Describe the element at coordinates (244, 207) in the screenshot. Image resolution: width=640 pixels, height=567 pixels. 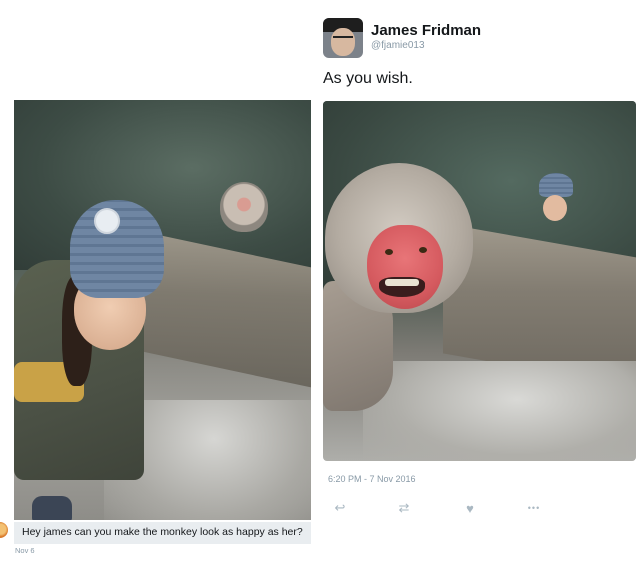
I see `monkey-in-background` at that location.